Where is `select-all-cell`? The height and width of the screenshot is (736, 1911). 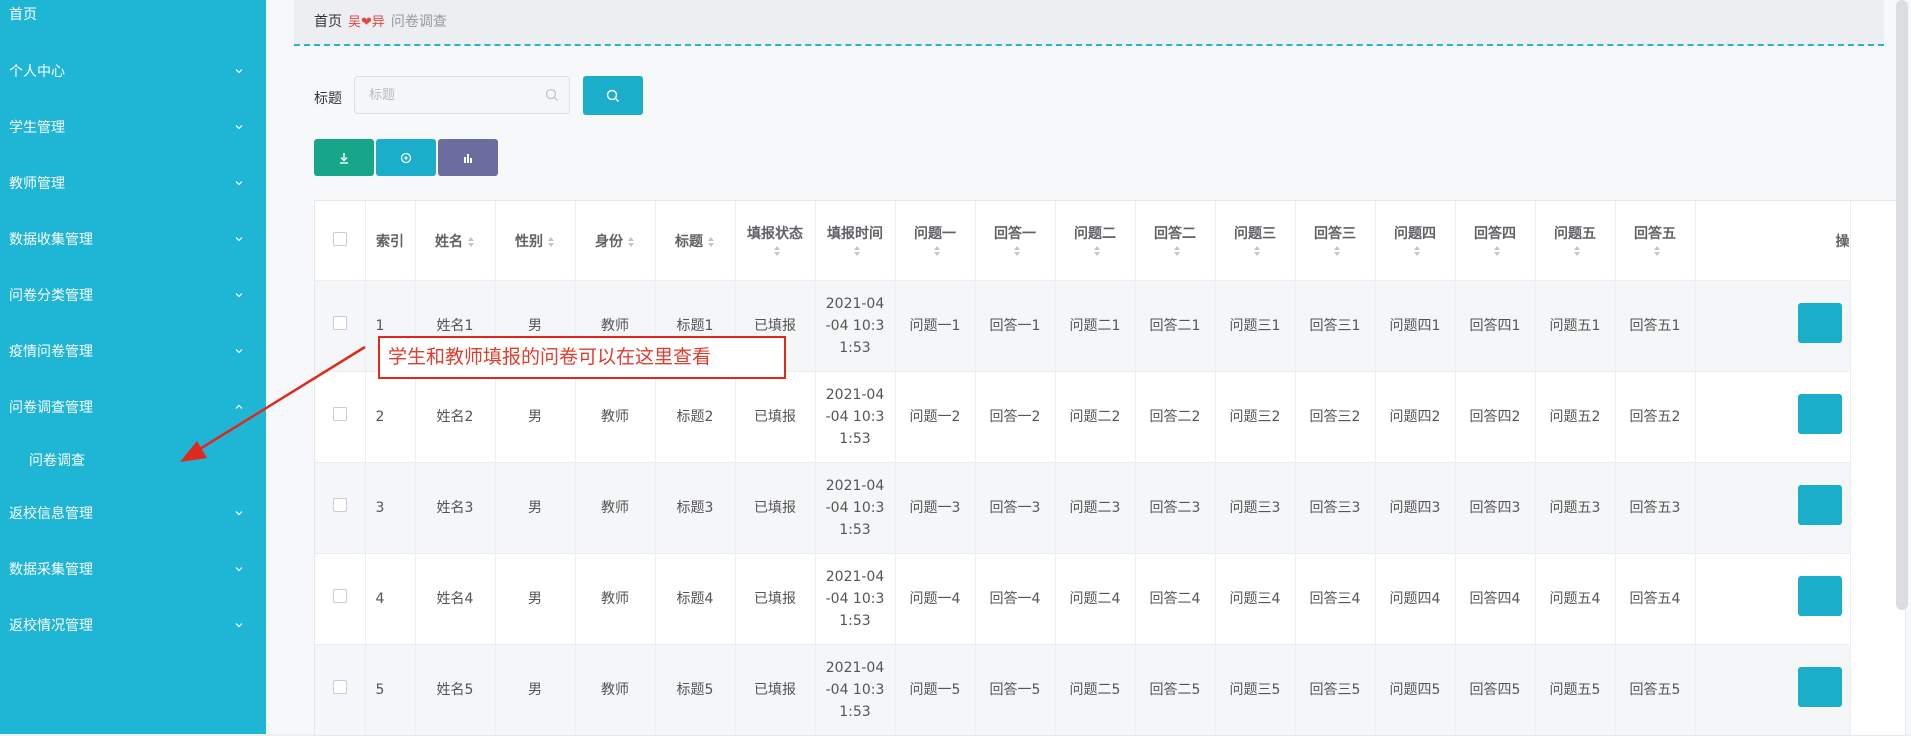
select-all-cell is located at coordinates (340, 241).